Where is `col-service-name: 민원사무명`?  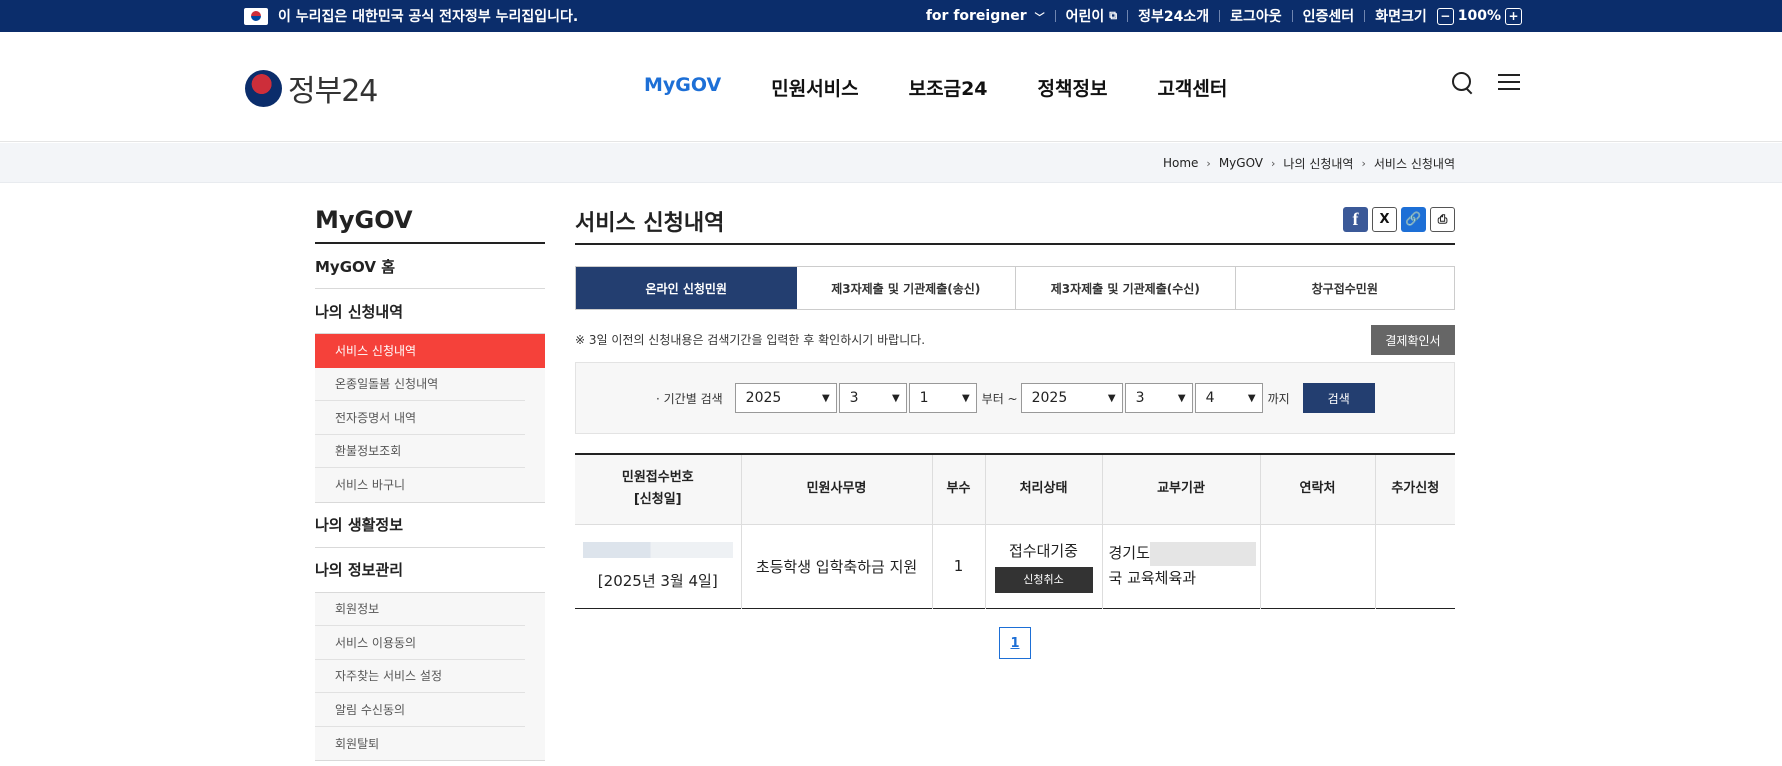
col-service-name: 민원사무명 is located at coordinates (837, 489).